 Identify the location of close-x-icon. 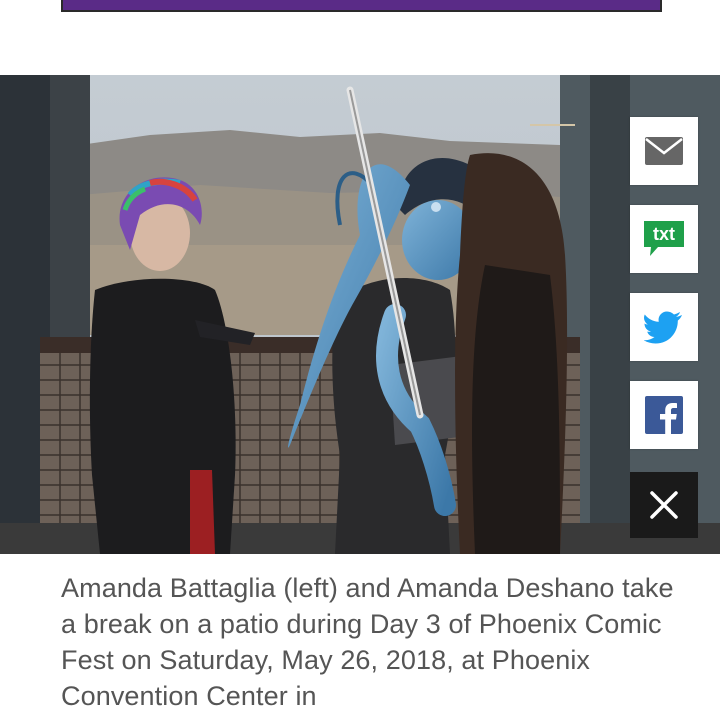
(664, 505).